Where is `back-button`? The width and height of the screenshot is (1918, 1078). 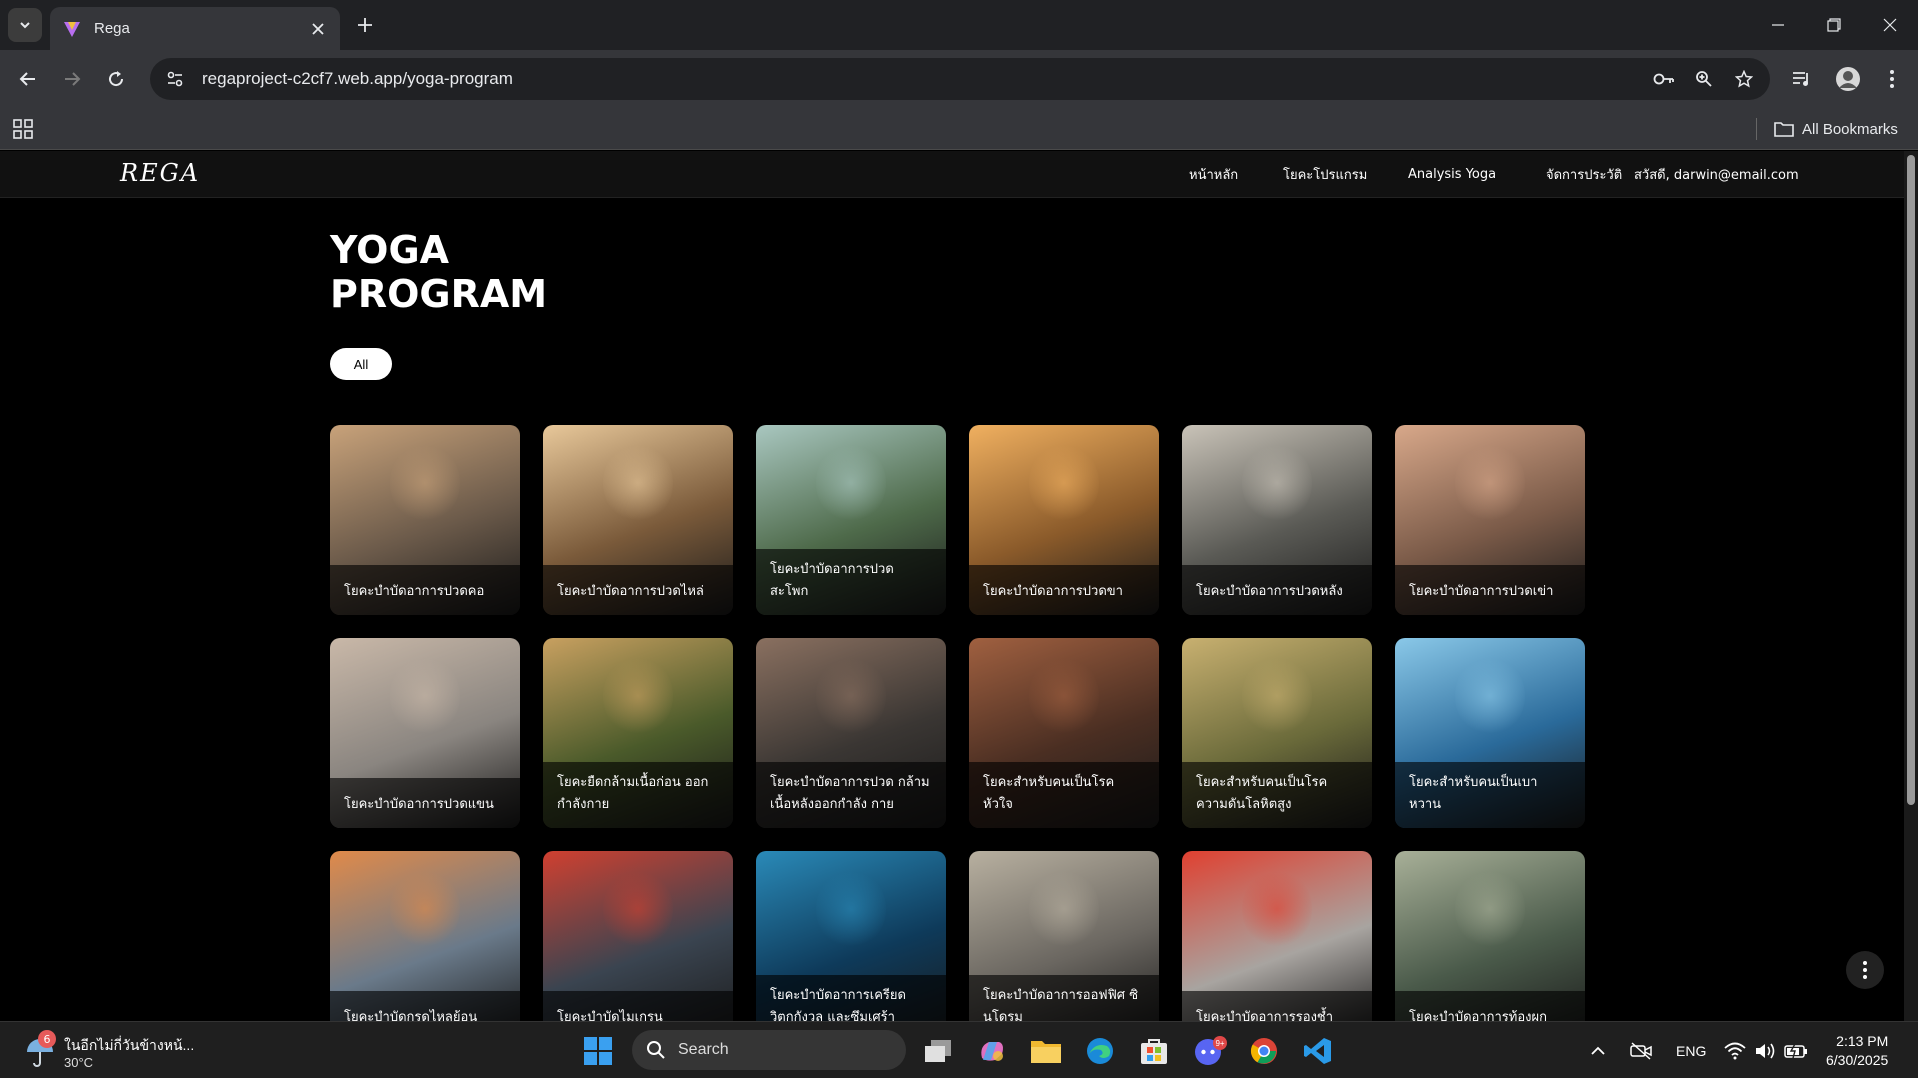 back-button is located at coordinates (28, 79).